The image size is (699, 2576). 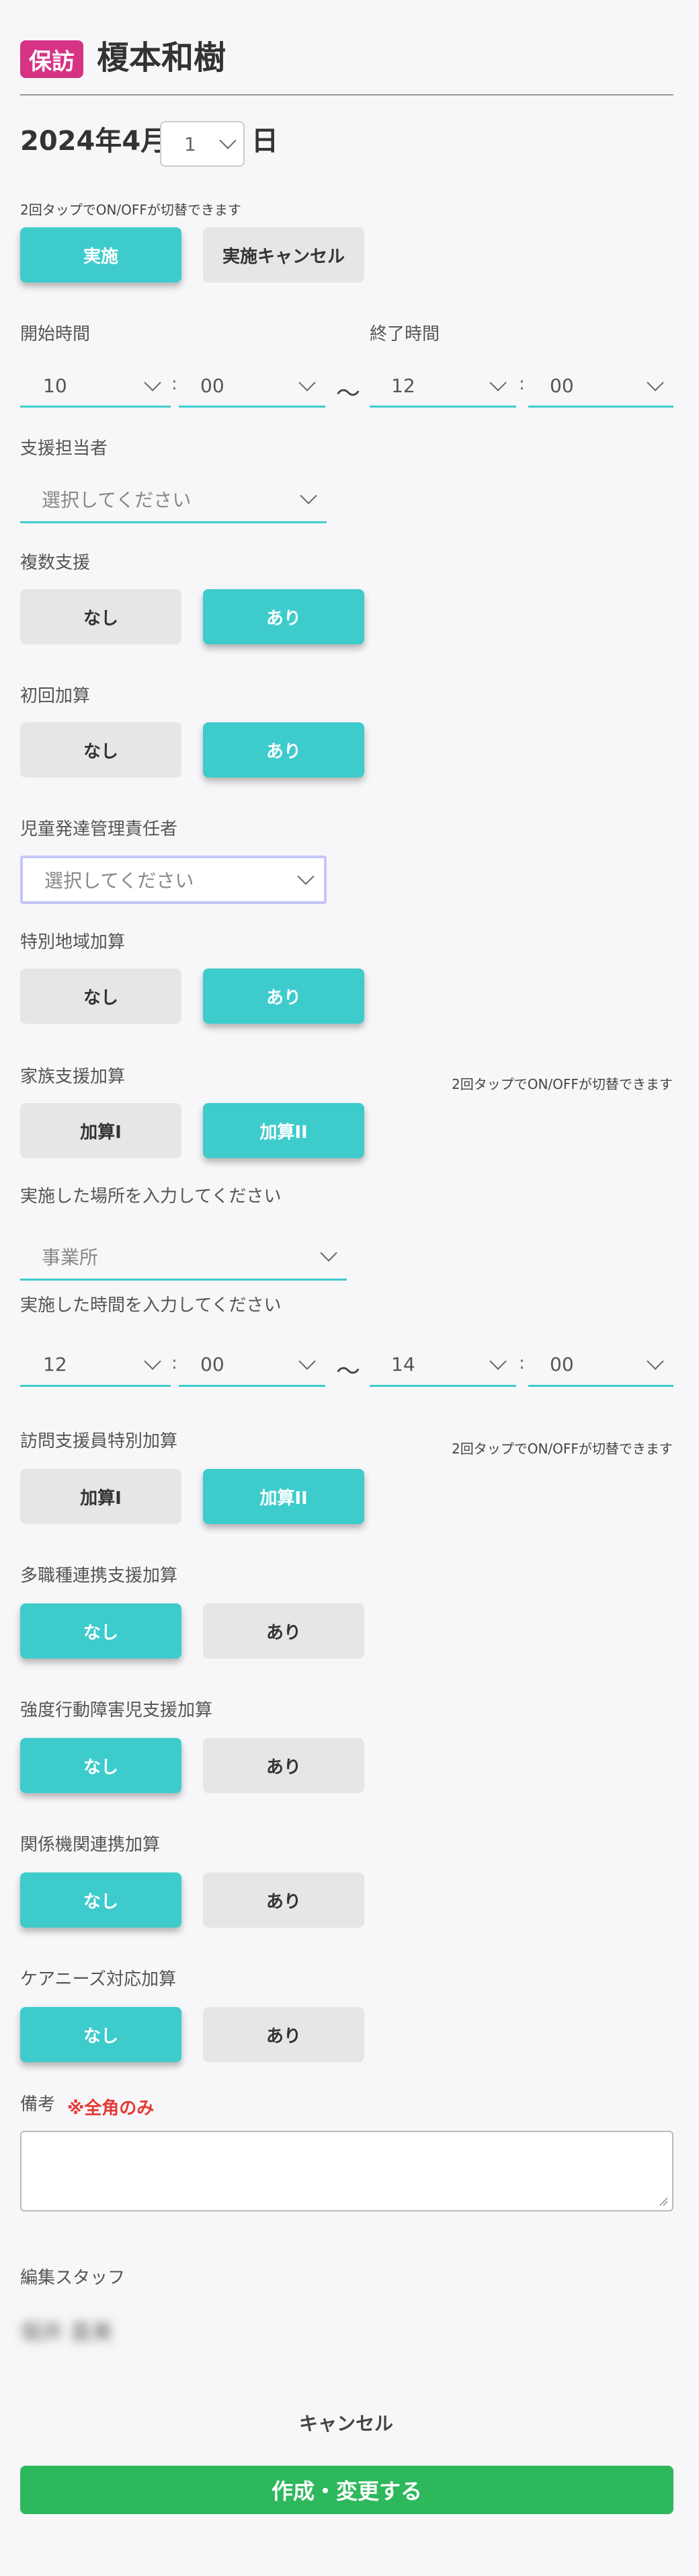 I want to click on toggle-hint: 2回タップでON/OFFが切替できます, so click(x=130, y=210).